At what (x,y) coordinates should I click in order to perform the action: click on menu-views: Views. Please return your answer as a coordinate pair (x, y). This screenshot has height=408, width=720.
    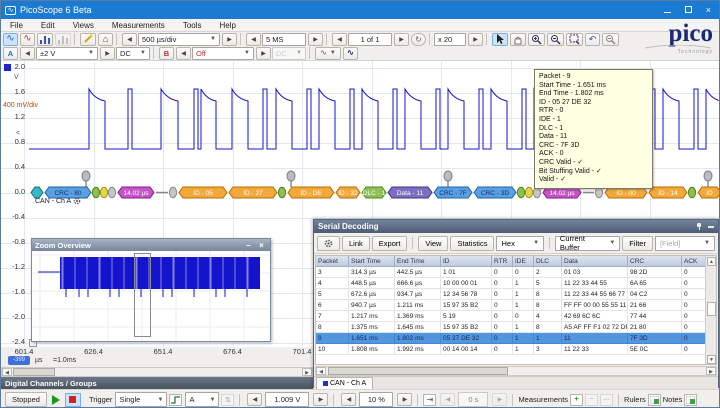
    Looking at the image, I should click on (83, 25).